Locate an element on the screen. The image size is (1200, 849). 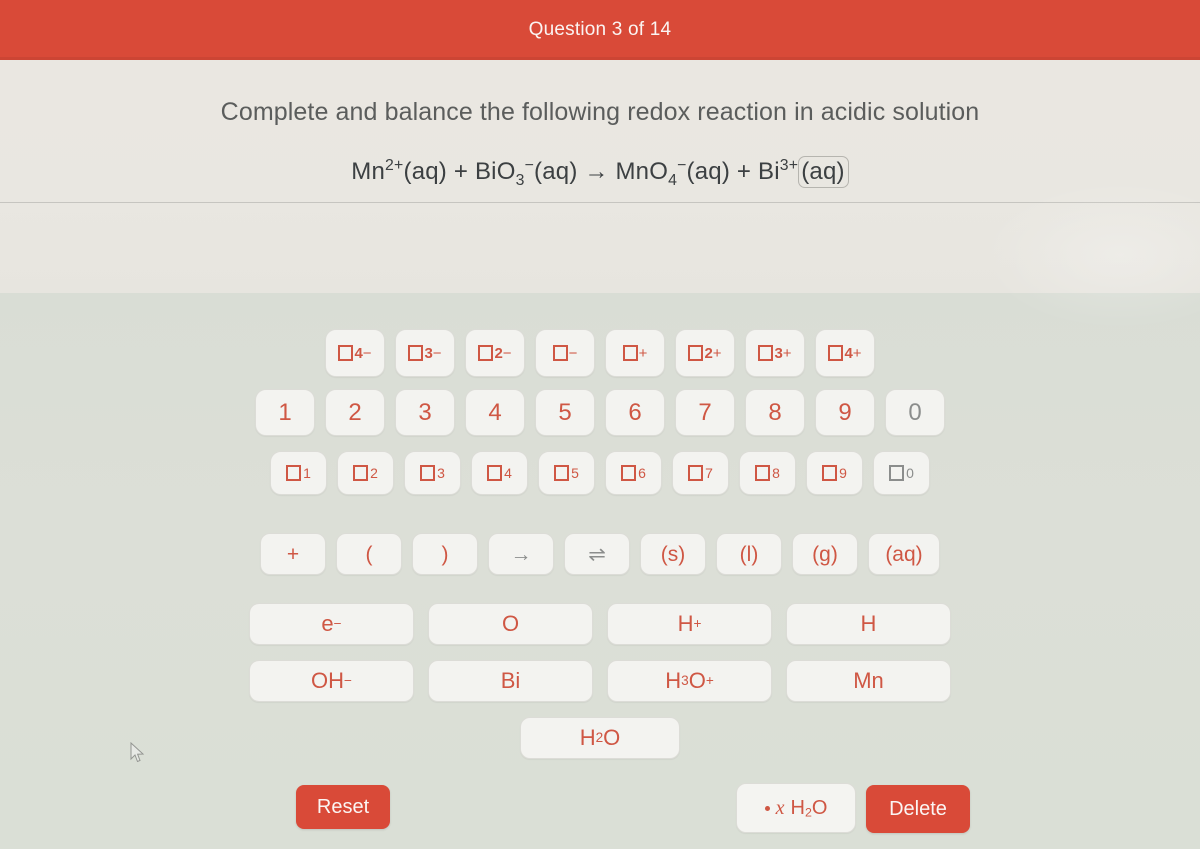
key-subscript-9: 9 is located at coordinates (834, 473).